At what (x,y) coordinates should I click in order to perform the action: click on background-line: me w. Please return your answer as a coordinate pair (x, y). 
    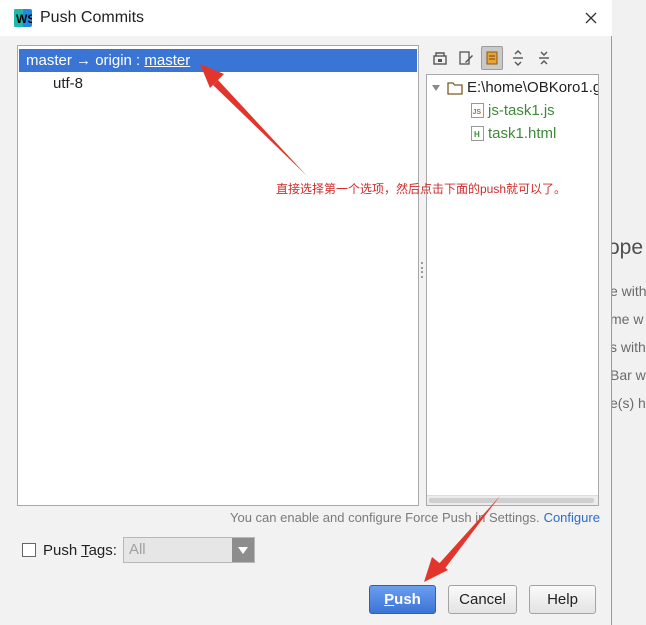
    Looking at the image, I should click on (628, 319).